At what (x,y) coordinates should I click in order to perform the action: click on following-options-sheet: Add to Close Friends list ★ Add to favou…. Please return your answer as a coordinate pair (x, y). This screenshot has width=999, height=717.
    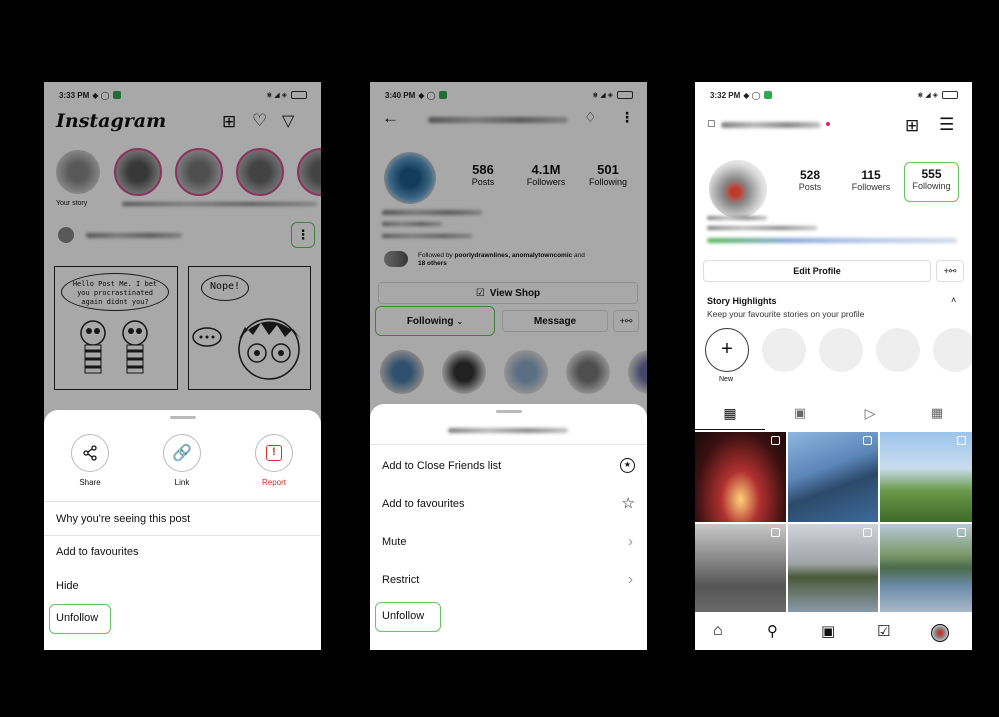
    Looking at the image, I should click on (508, 527).